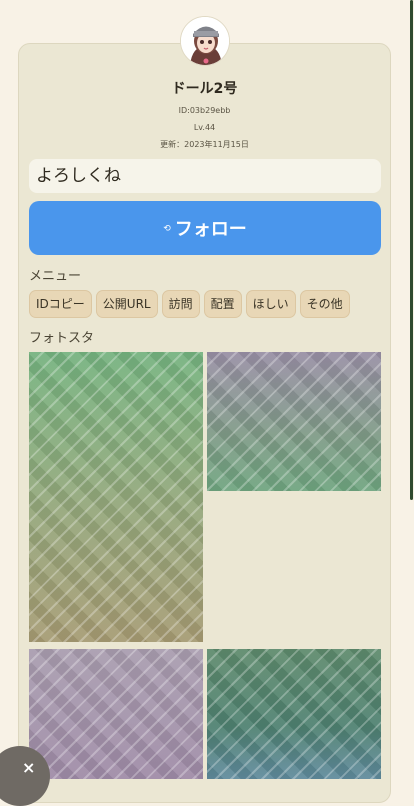 This screenshot has height=806, width=414. I want to click on menu-bar: IDコピー 公開URL 訪問 配置 ほしい その他, so click(189, 304).